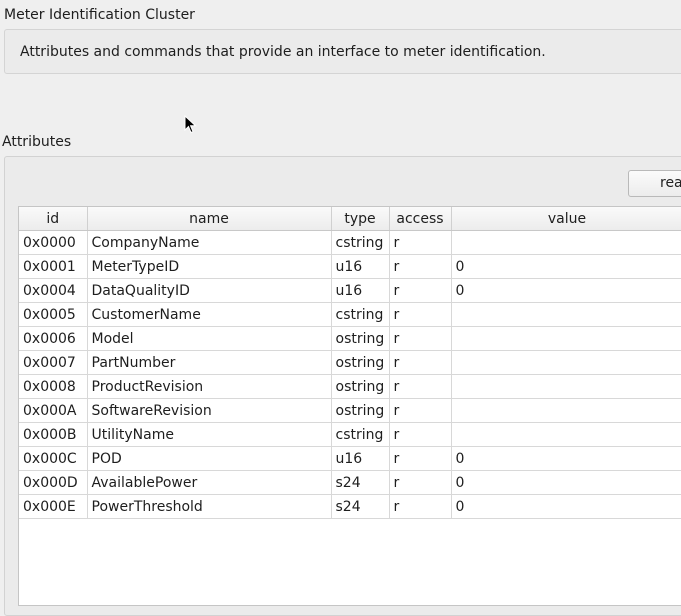  What do you see at coordinates (209, 219) in the screenshot?
I see `column-header-name: name` at bounding box center [209, 219].